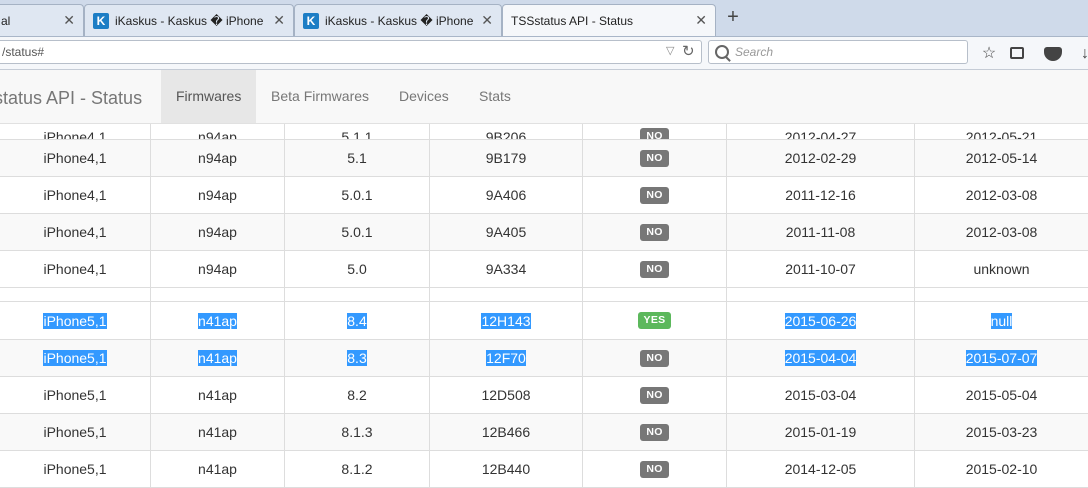 This screenshot has height=488, width=1088. I want to click on build-text: 9B179, so click(506, 158).